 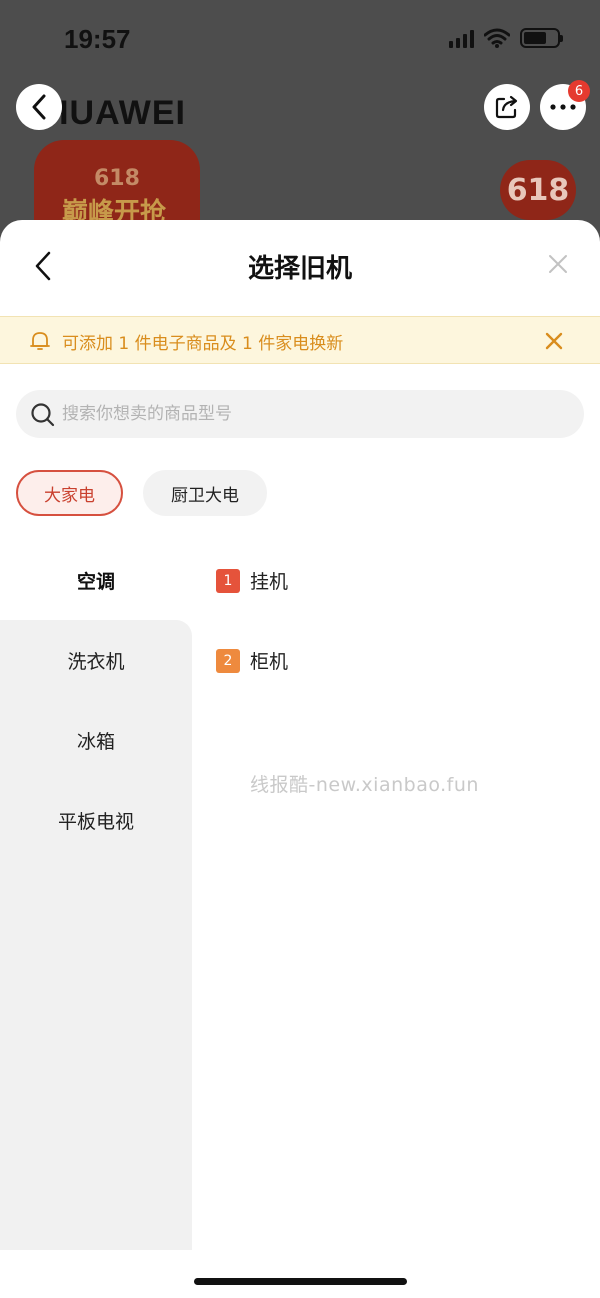 What do you see at coordinates (538, 190) in the screenshot?
I see `promo-618-badge: 618` at bounding box center [538, 190].